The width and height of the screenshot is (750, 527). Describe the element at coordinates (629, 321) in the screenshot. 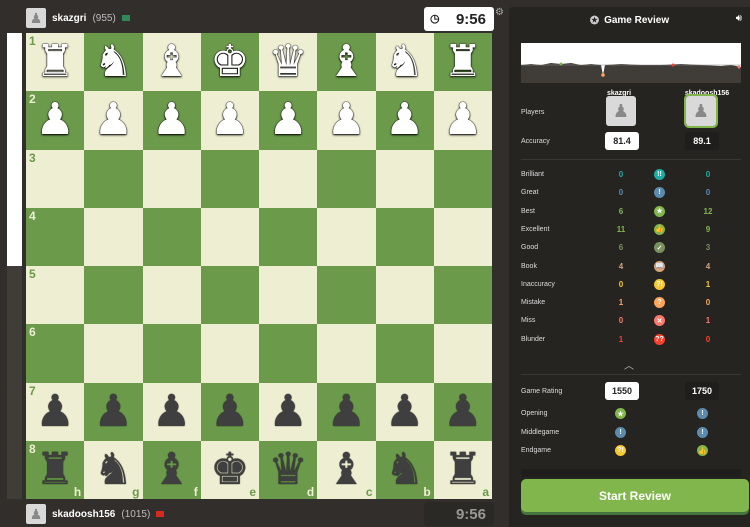

I see `classification-row-miss: Miss 0 ✕ 1` at that location.